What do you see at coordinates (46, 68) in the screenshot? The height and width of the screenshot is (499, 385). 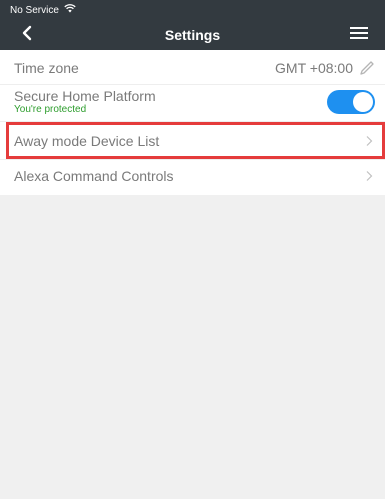 I see `time-zone-label: Time zone` at bounding box center [46, 68].